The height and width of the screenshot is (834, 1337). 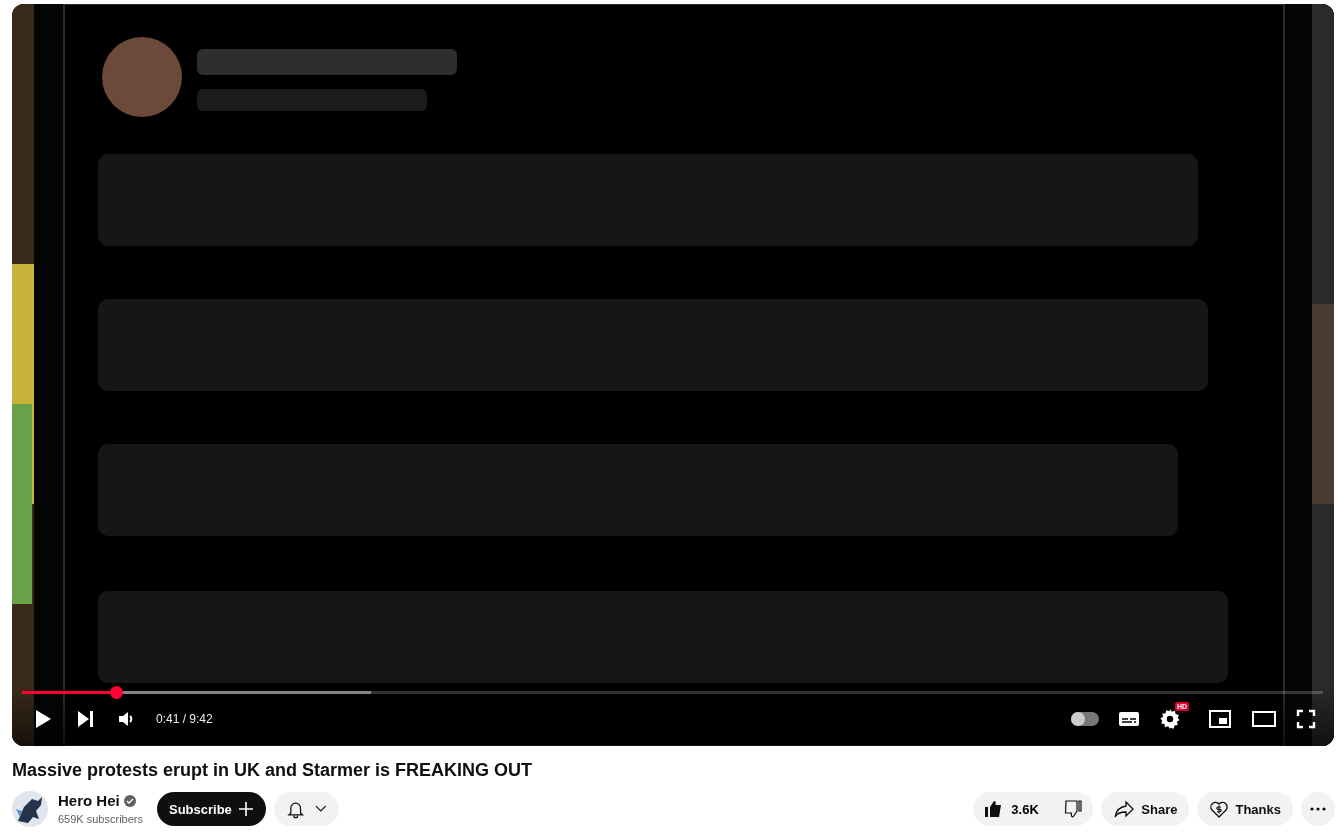 I want to click on video-title: Massive protests erupt in UK and Starmer is FREAKING OUT, so click(x=272, y=770).